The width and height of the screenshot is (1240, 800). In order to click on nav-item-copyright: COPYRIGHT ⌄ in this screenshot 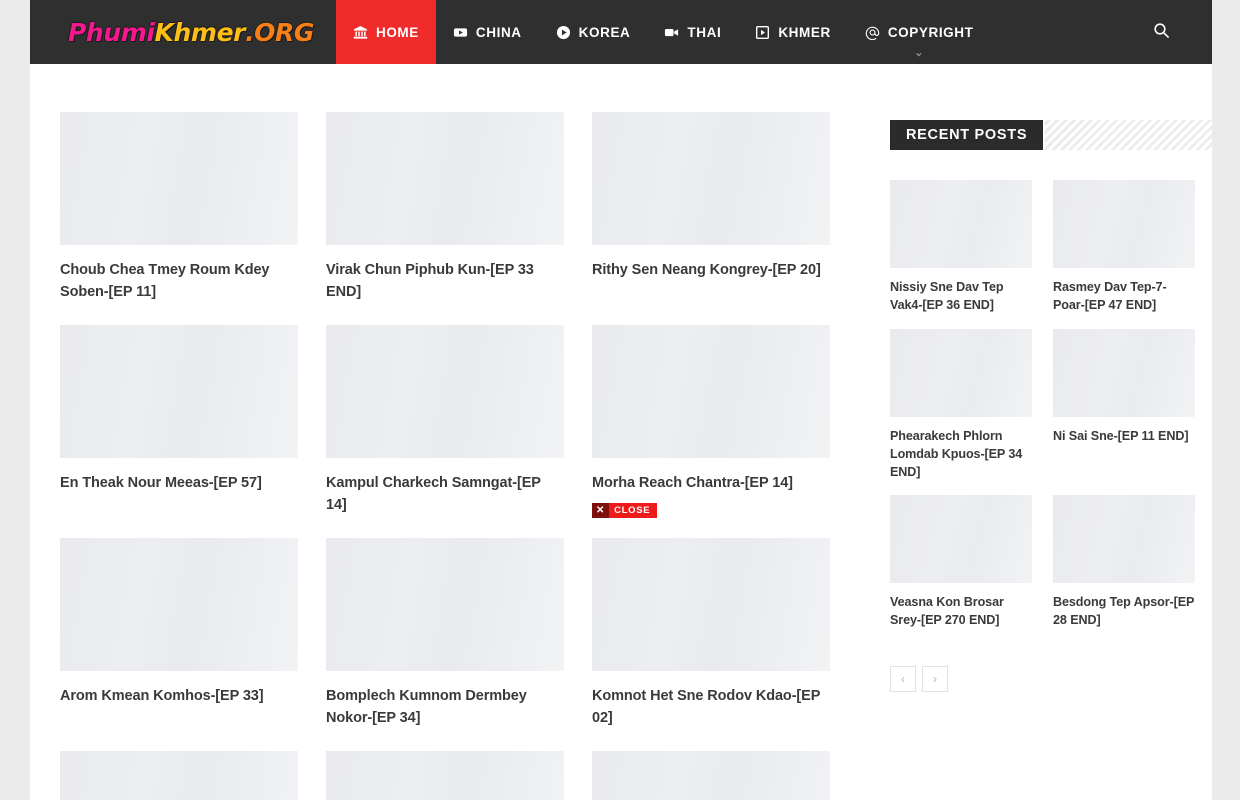, I will do `click(919, 32)`.